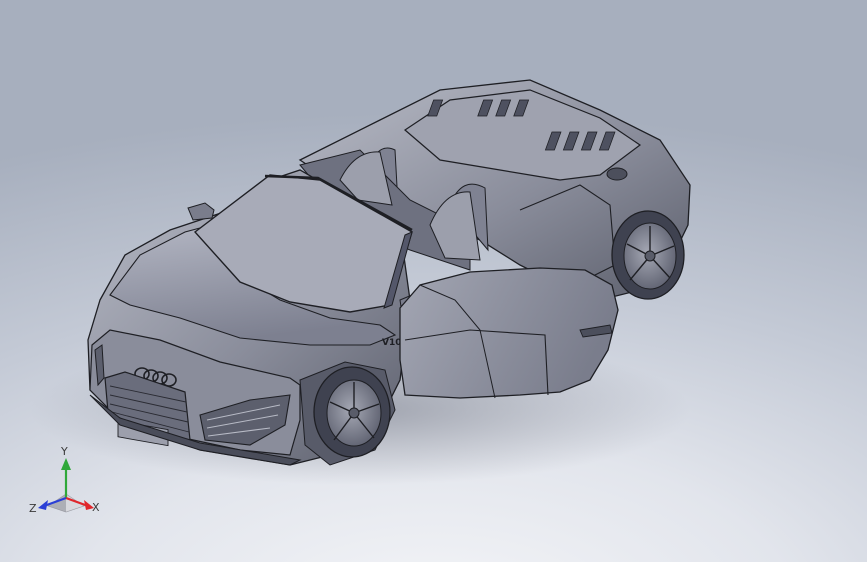 The height and width of the screenshot is (562, 867). What do you see at coordinates (33, 508) in the screenshot?
I see `triad-z-label: Z` at bounding box center [33, 508].